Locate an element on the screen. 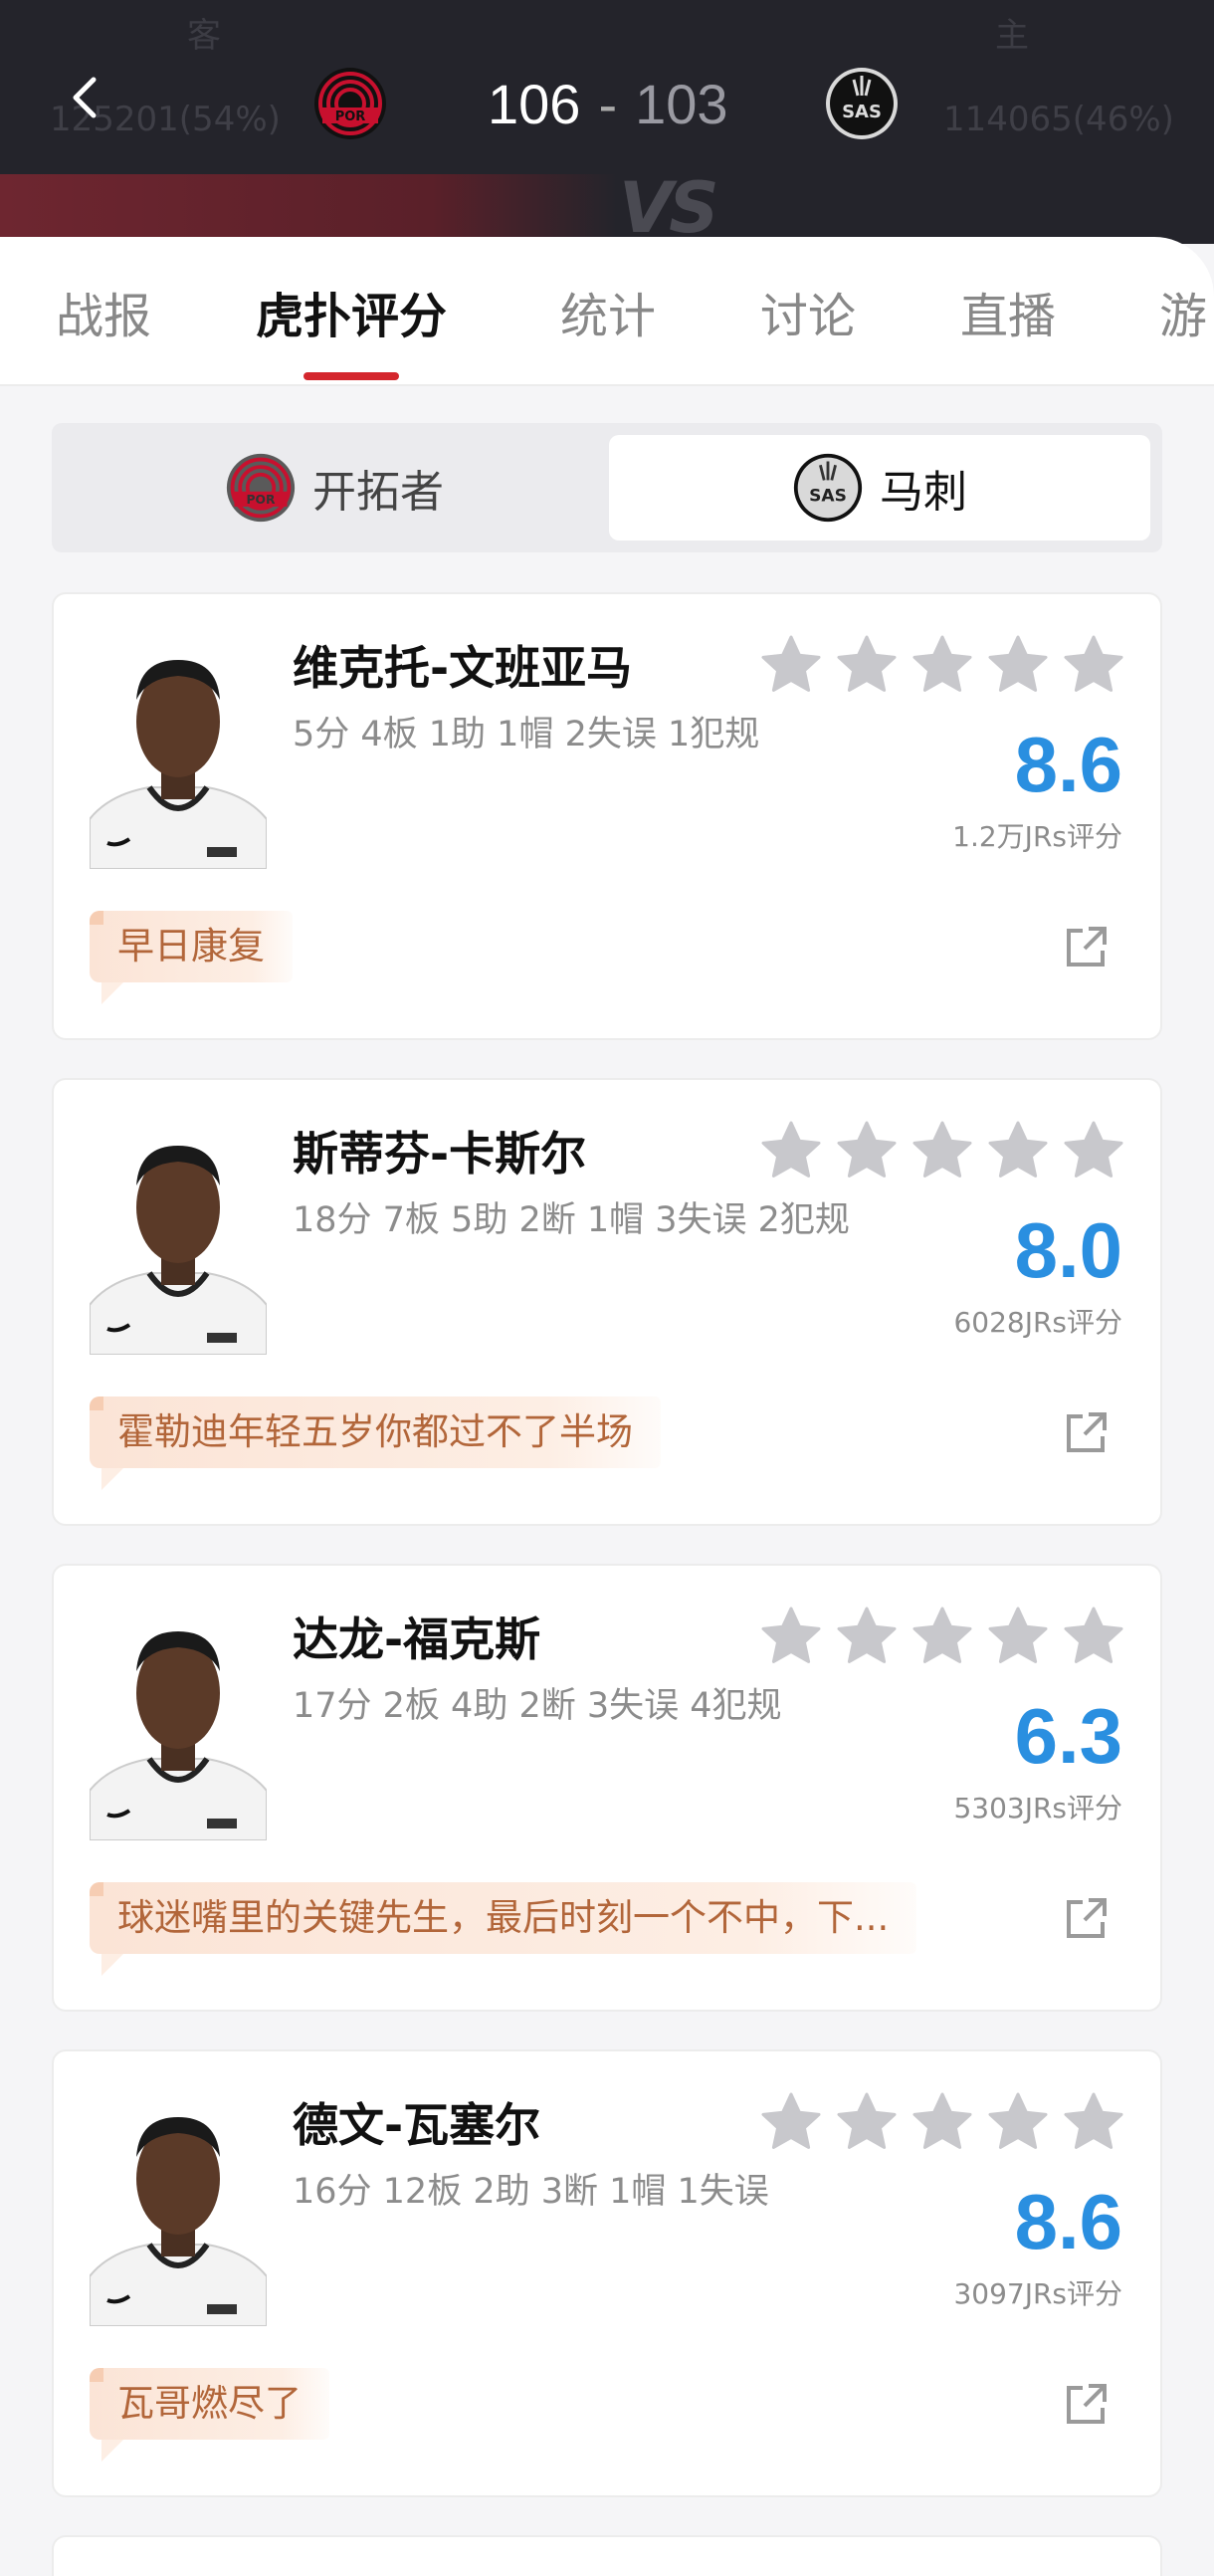 Image resolution: width=1214 pixels, height=2576 pixels. player-rating: 6.3 is located at coordinates (1068, 1736).